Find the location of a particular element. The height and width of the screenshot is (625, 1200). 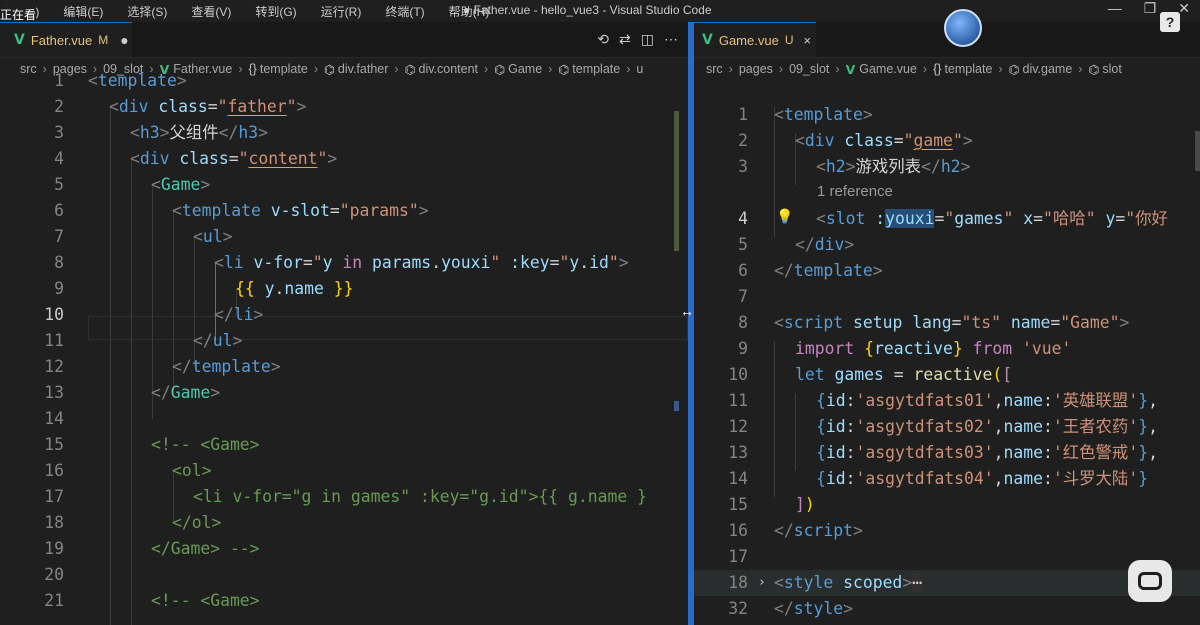

code-line: <style scoped>⋯ is located at coordinates (848, 582).